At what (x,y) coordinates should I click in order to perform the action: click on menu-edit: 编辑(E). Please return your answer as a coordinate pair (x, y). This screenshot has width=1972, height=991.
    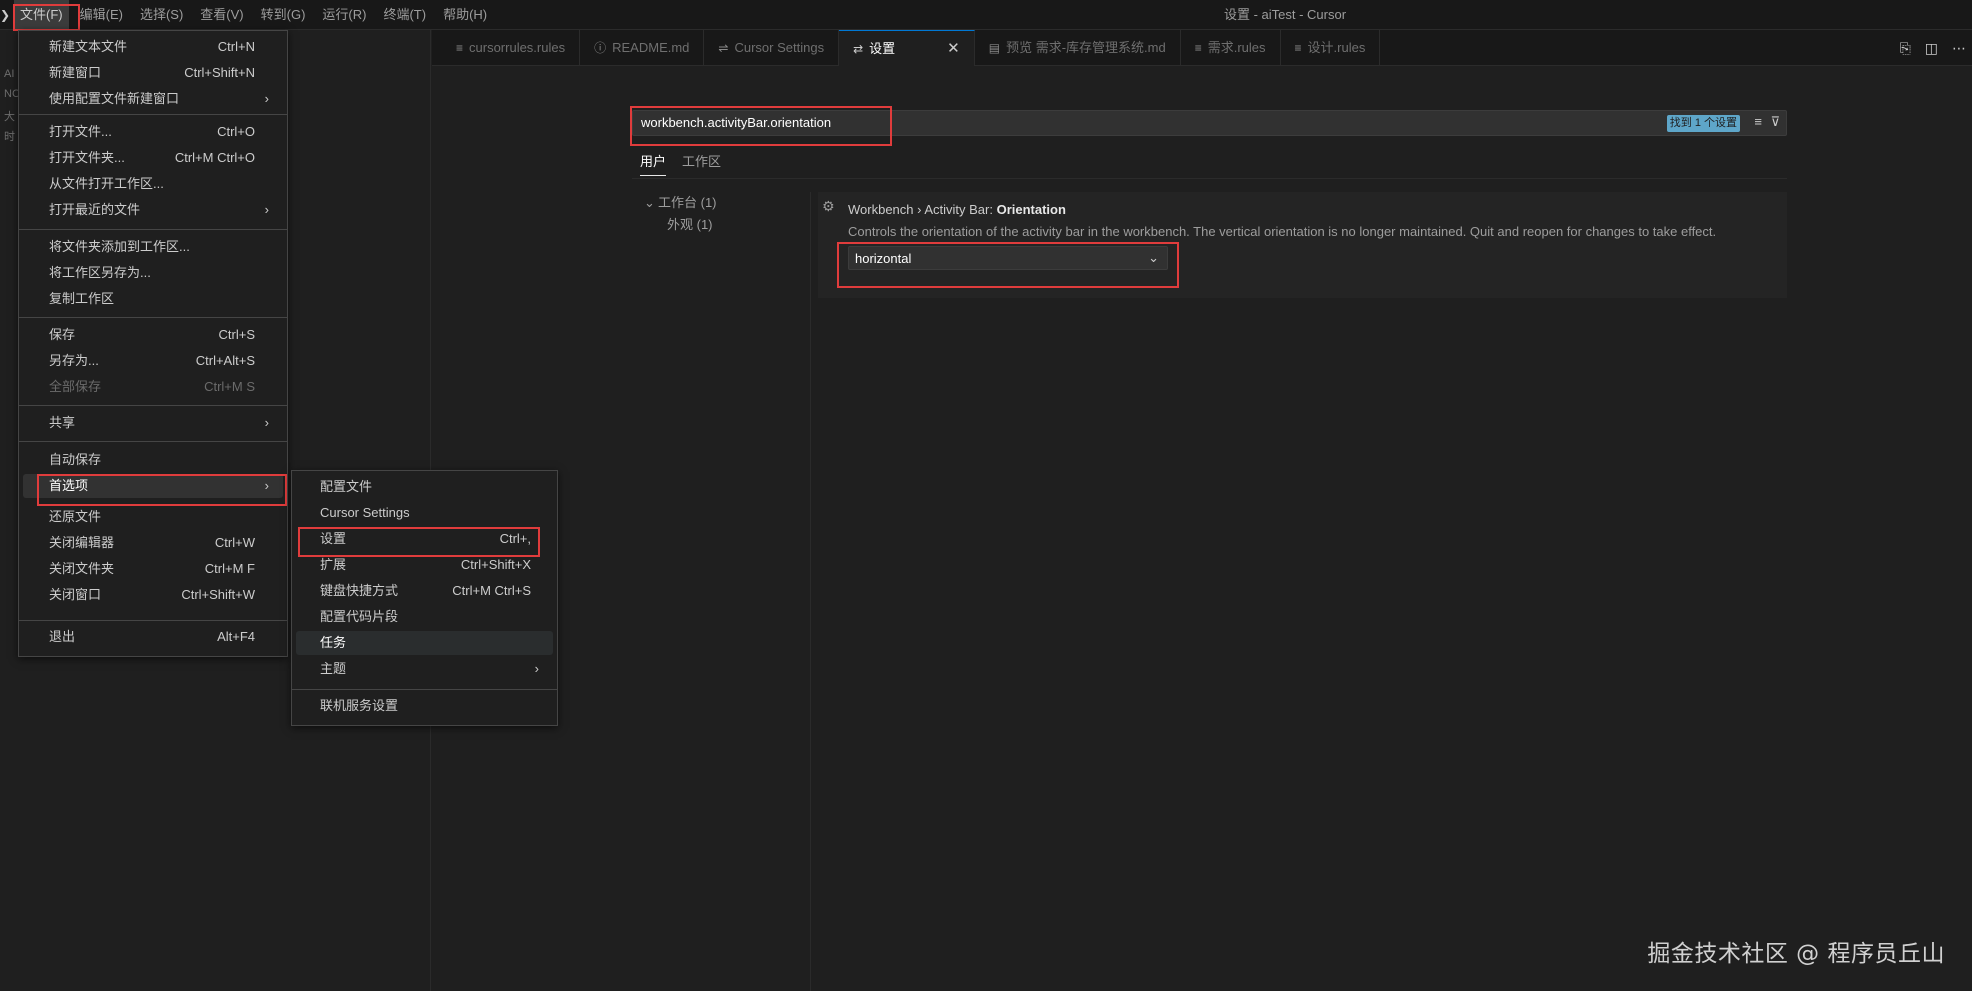
    Looking at the image, I should click on (101, 15).